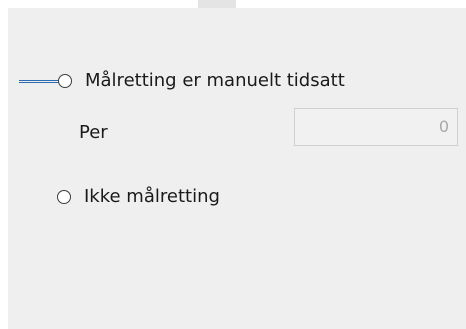  Describe the element at coordinates (93, 132) in the screenshot. I see `per-label: Per` at that location.